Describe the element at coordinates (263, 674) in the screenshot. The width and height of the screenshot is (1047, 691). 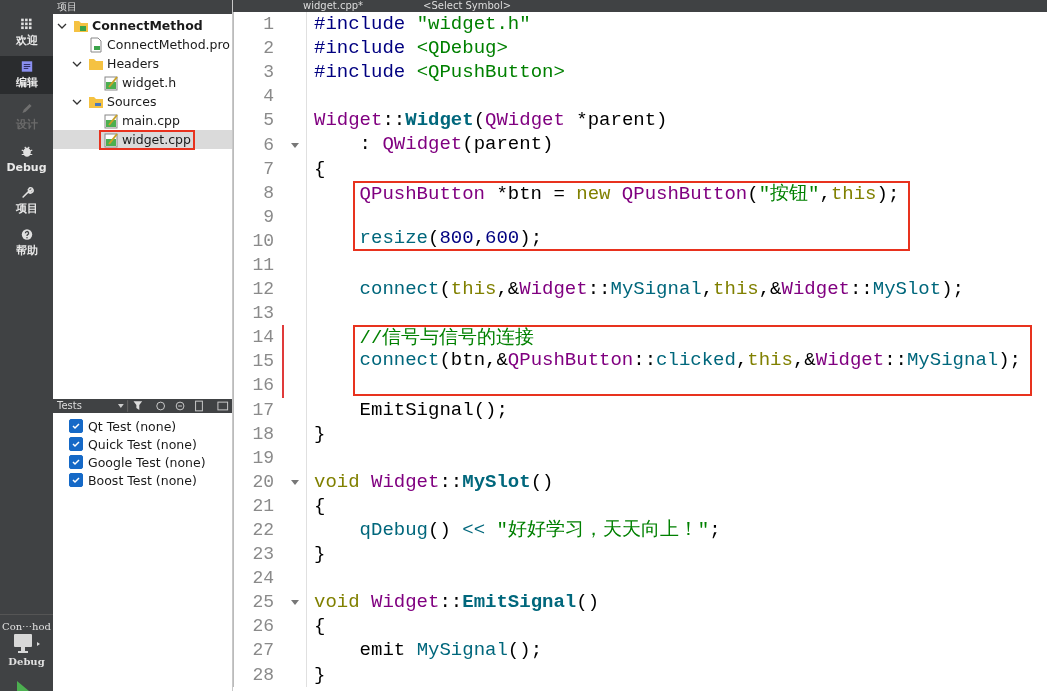
I see `line-number: 28` at that location.